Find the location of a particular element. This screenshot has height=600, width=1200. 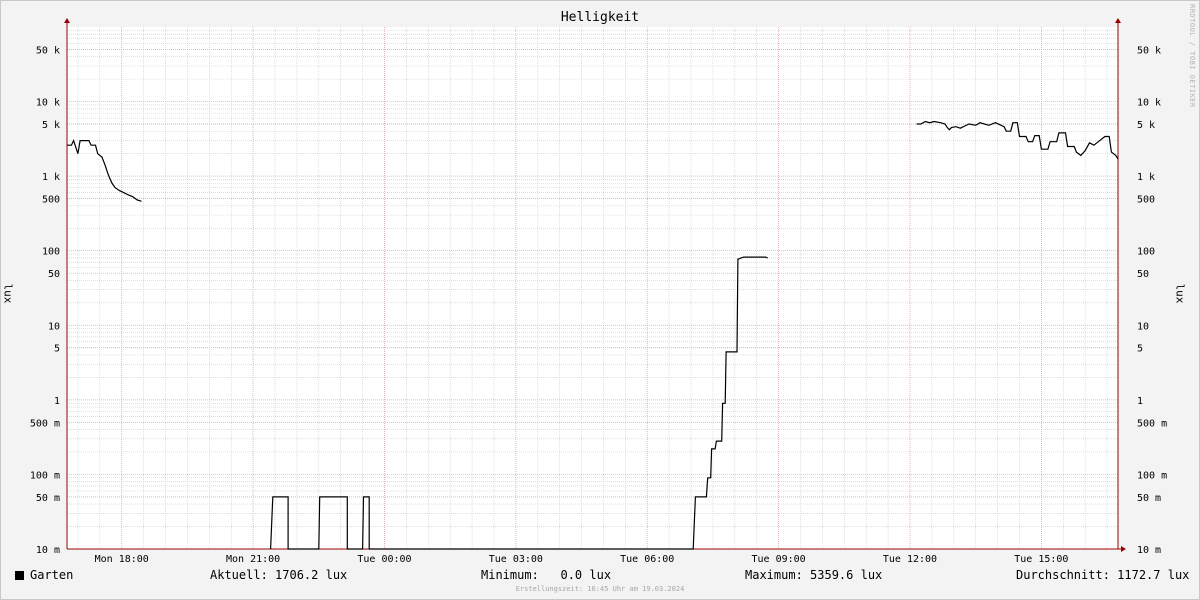

y-axis-arrow-right is located at coordinates (1118, 20).